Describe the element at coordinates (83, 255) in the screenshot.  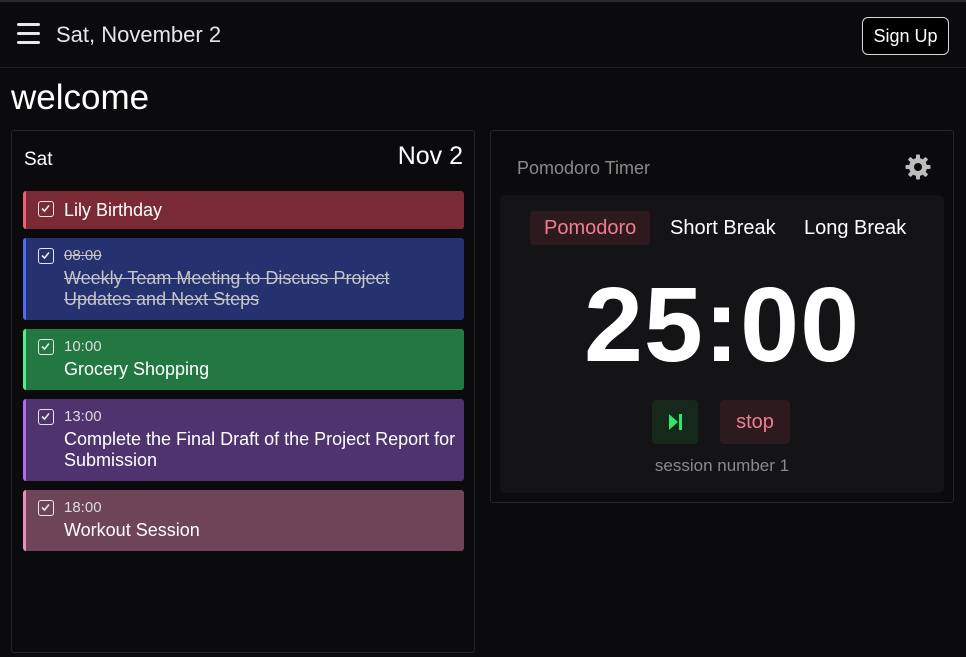
I see `event-time: 08:00` at that location.